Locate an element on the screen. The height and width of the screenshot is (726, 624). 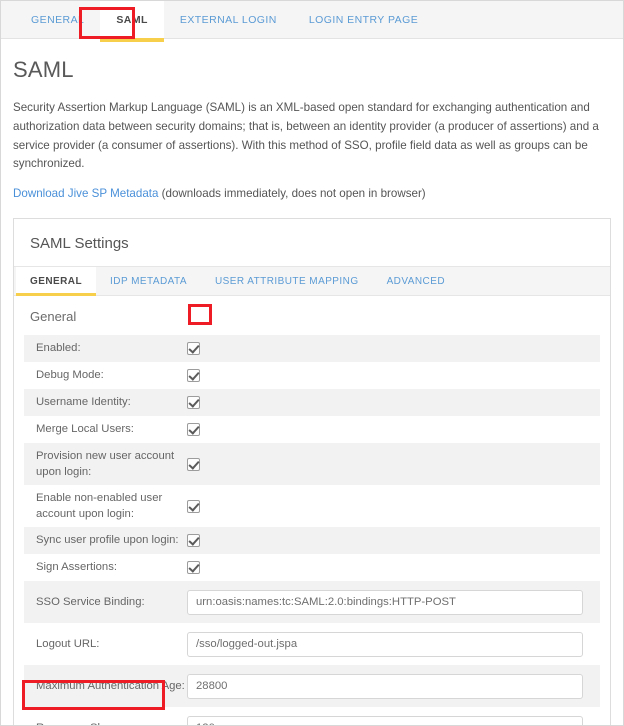
settings-row: Merge Local Users: is located at coordinates (312, 430).